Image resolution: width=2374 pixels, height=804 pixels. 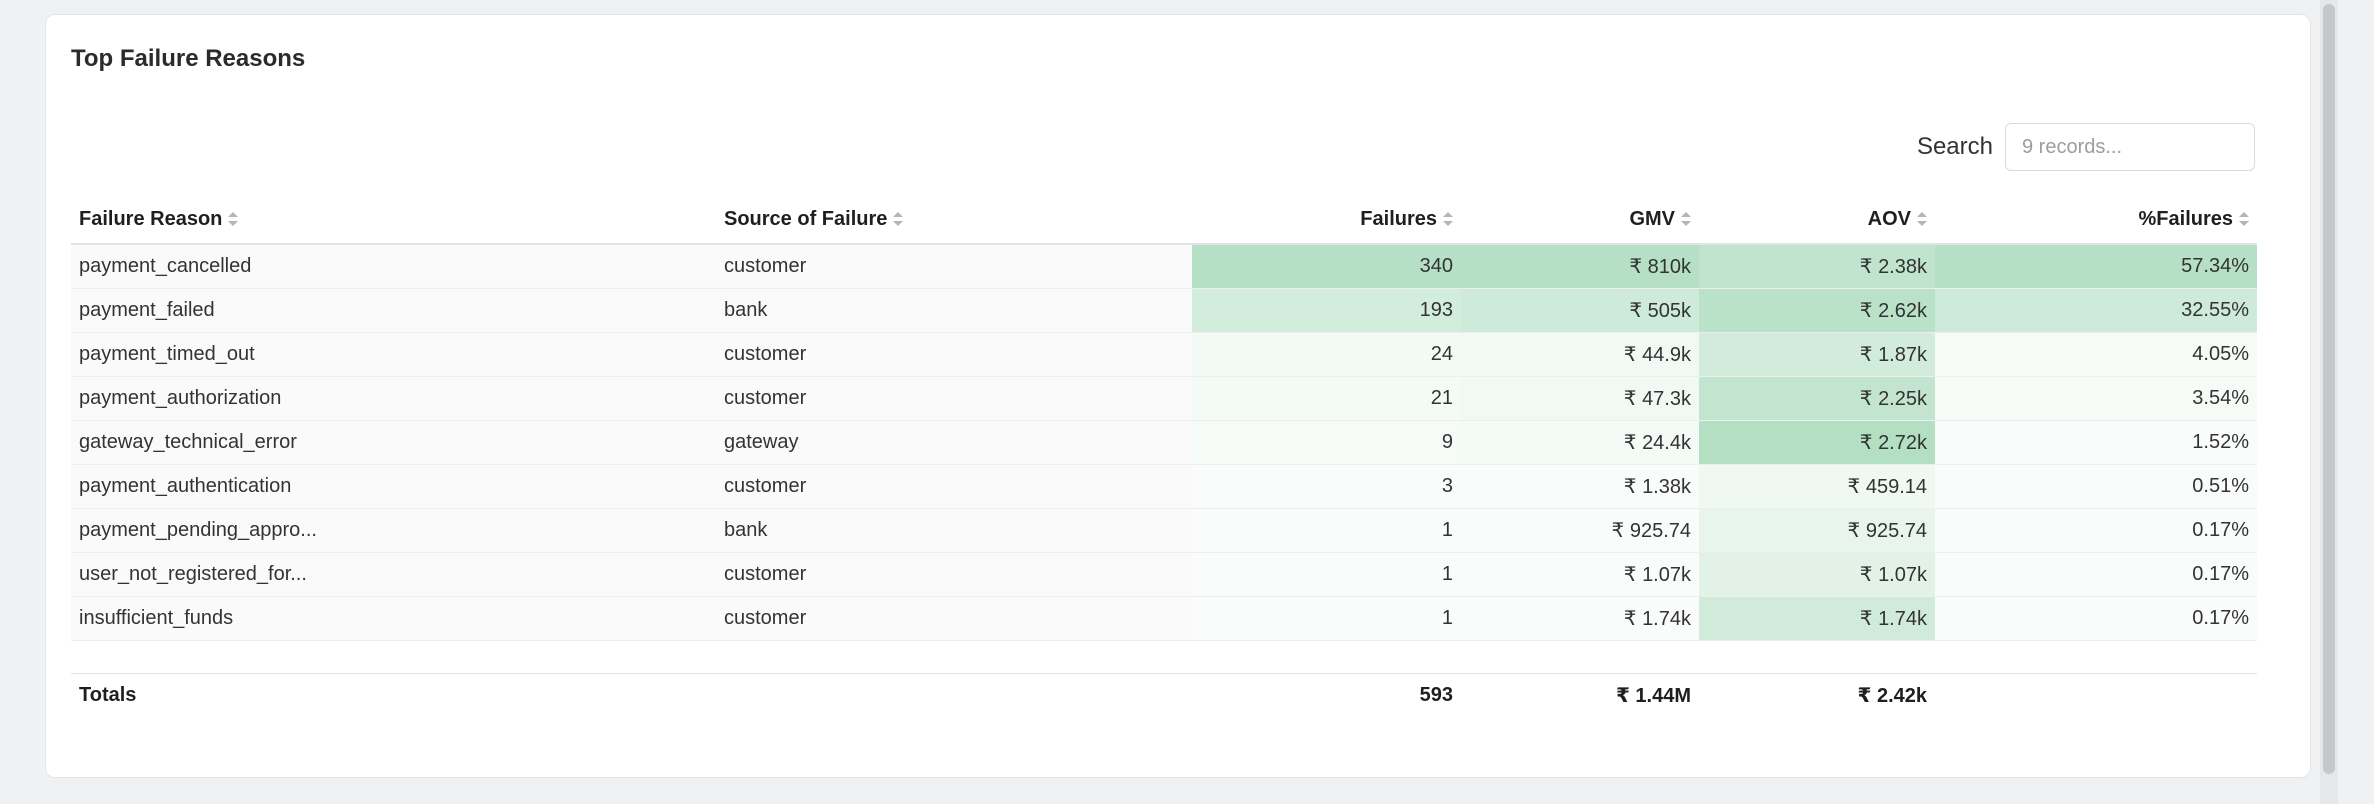 I want to click on cell-percent-failures: 57.34%, so click(x=2096, y=266).